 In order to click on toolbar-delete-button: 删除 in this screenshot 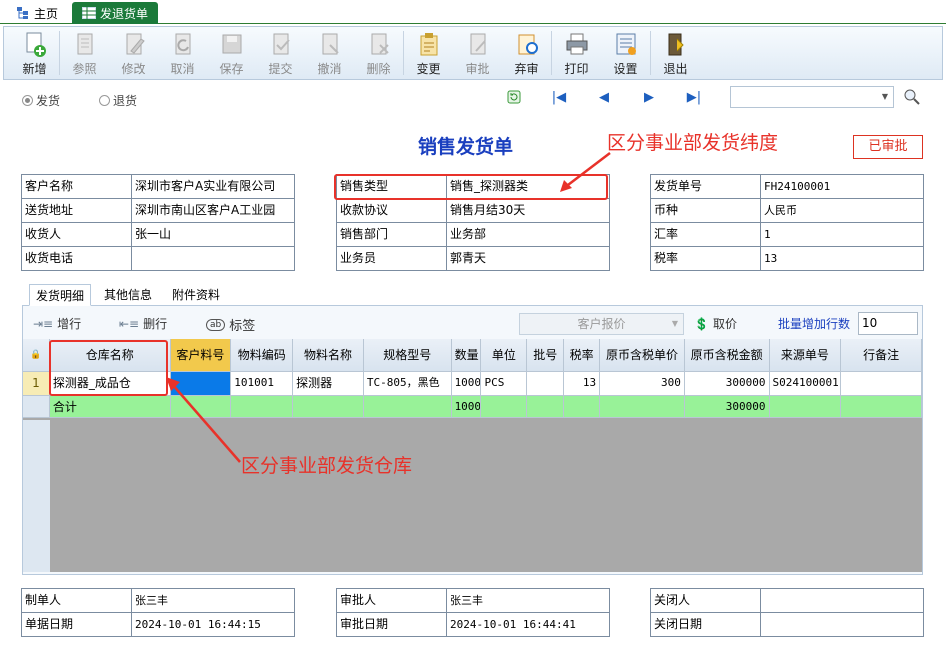, I will do `click(378, 53)`.